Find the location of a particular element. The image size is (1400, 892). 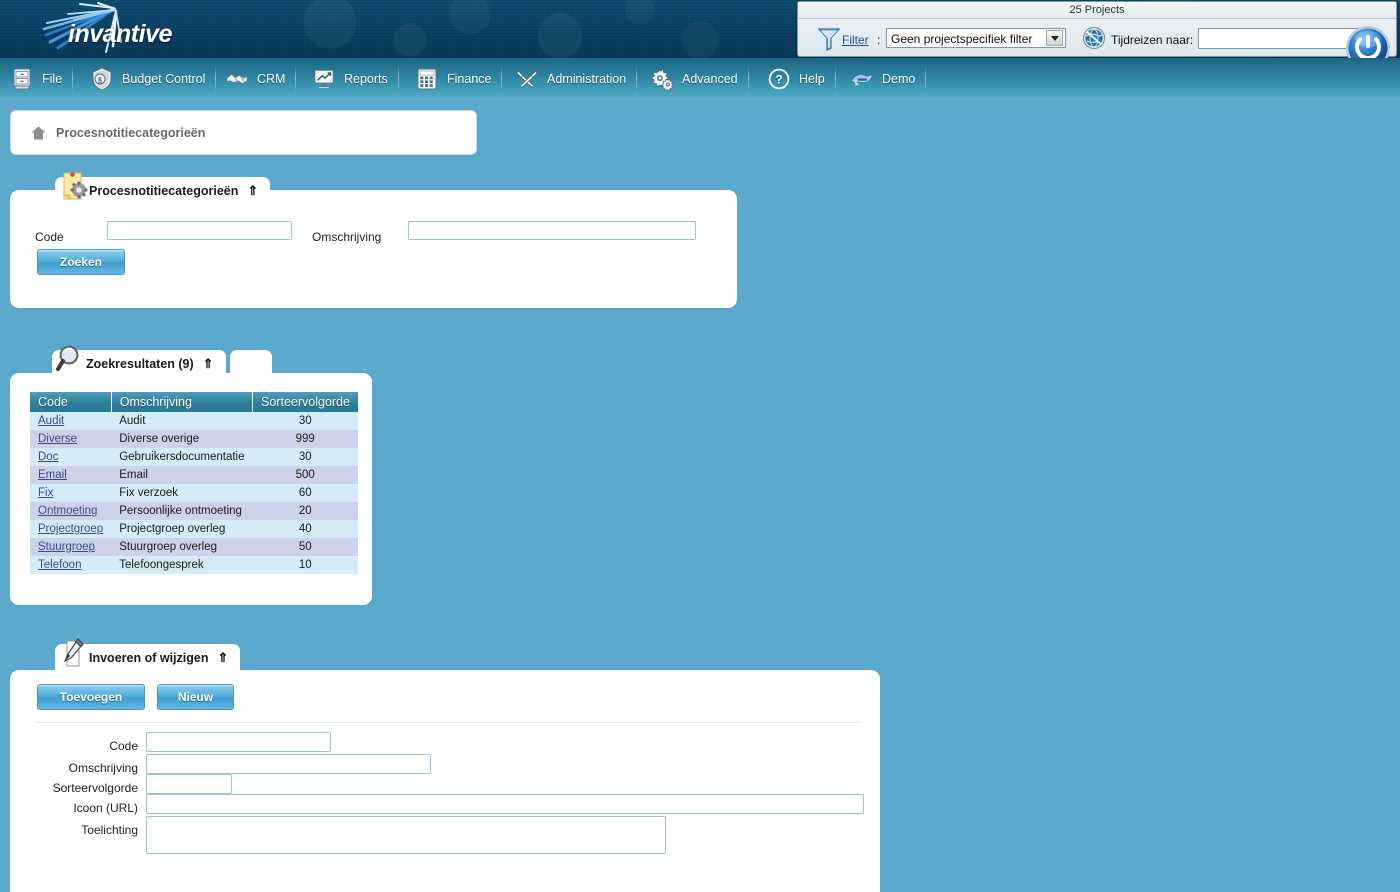

search-button-label: Zoeken is located at coordinates (80, 262).